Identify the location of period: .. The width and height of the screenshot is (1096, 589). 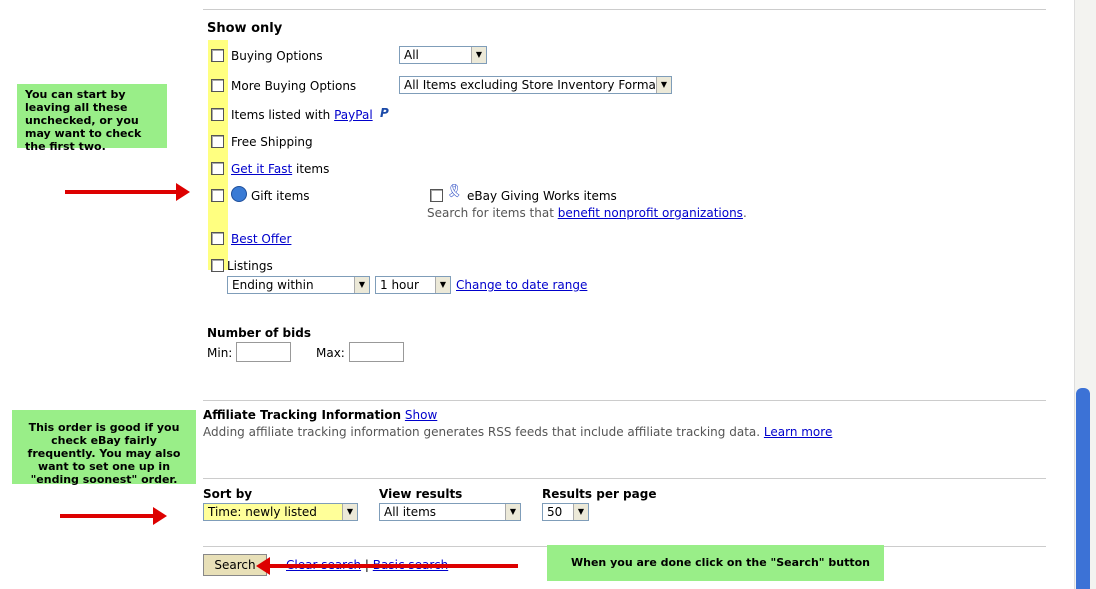
(744, 213).